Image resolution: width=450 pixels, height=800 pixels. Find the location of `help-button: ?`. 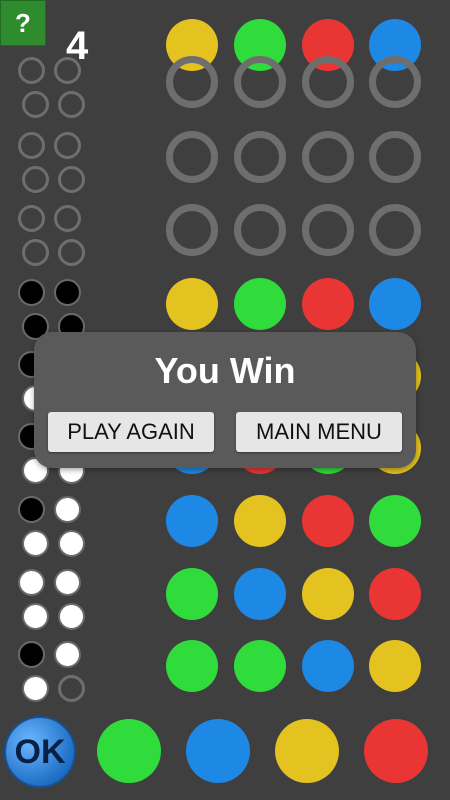

help-button: ? is located at coordinates (23, 23).